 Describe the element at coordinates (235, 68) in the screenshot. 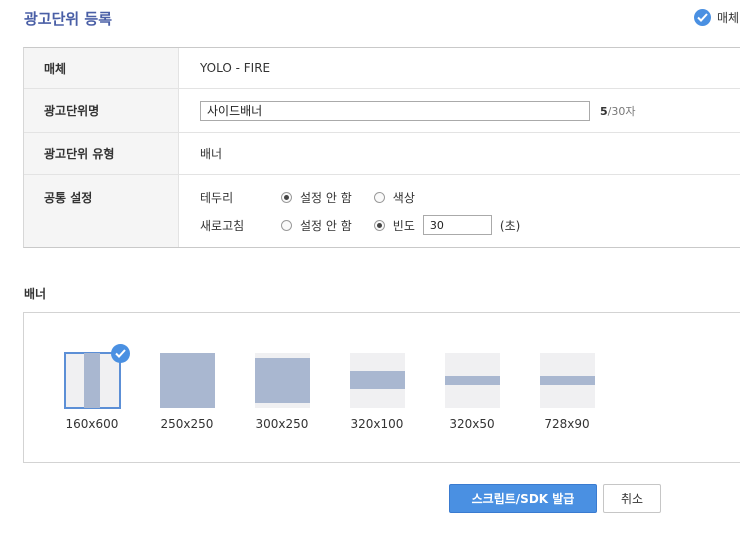

I see `media-value: YOLO - FIRE` at that location.